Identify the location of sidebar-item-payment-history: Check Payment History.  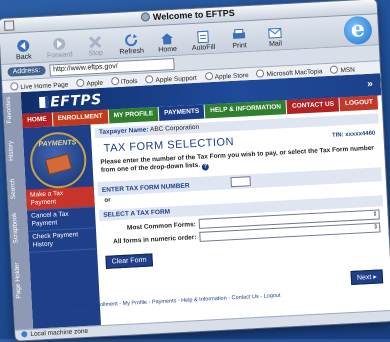
(63, 240).